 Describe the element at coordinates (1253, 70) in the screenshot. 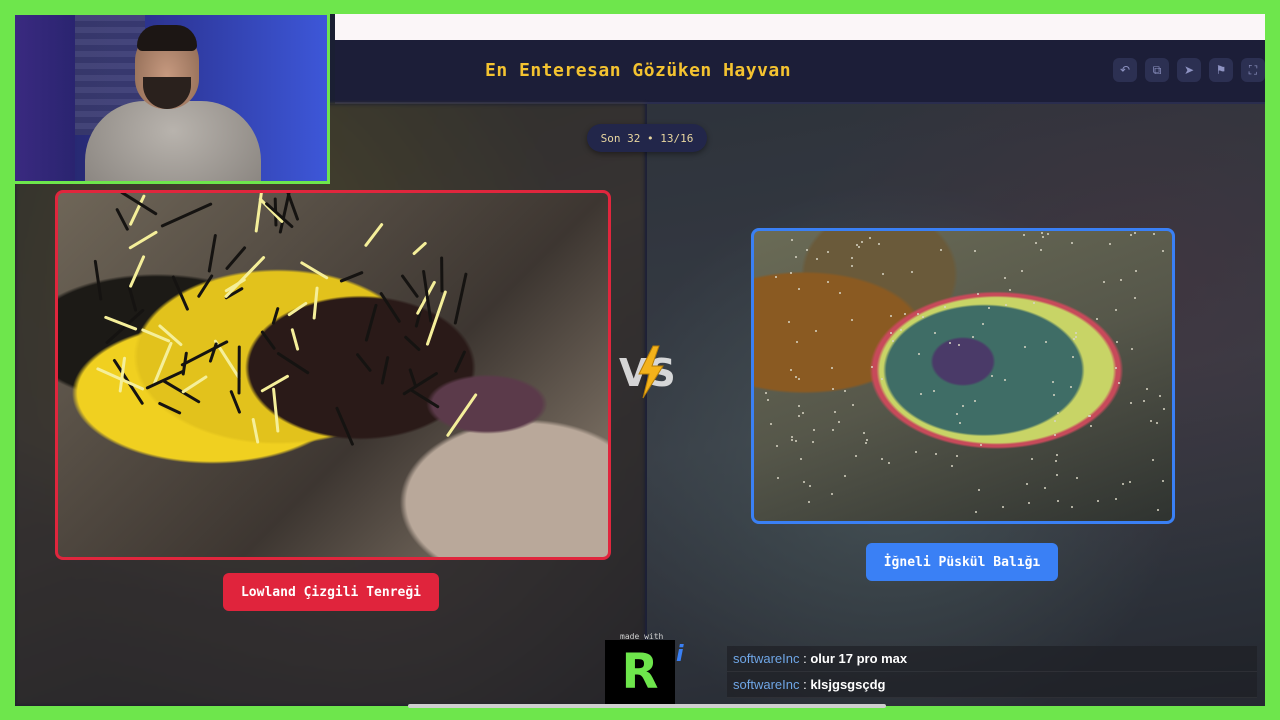

I see `fullscreen-icon: ⛶` at that location.